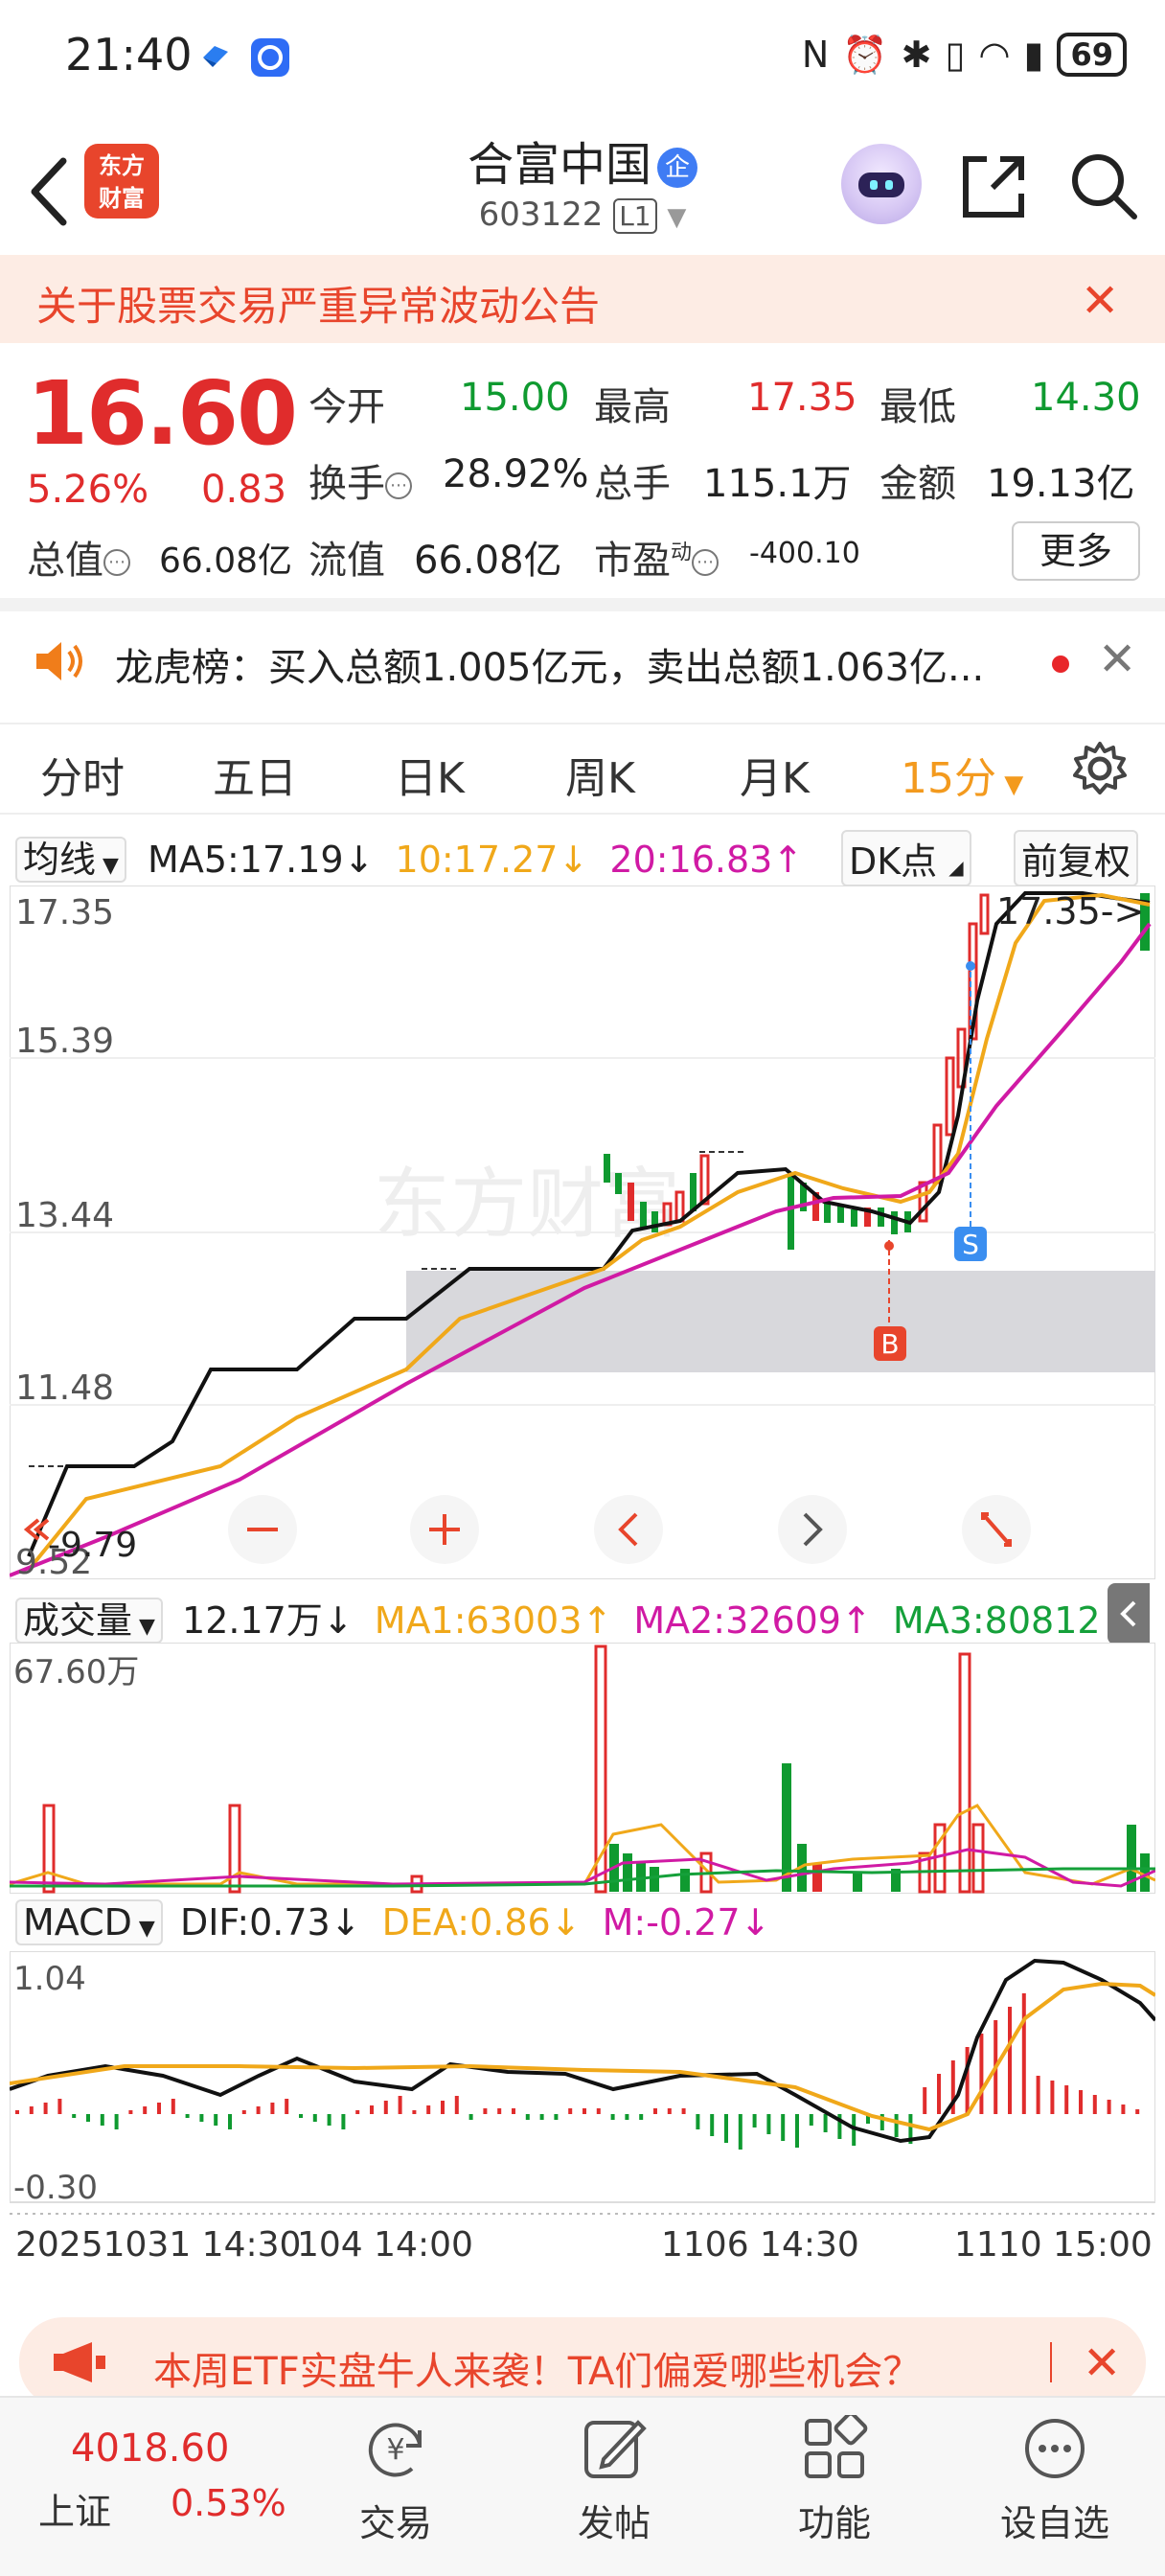  I want to click on nav-functions: 功能, so click(835, 2478).